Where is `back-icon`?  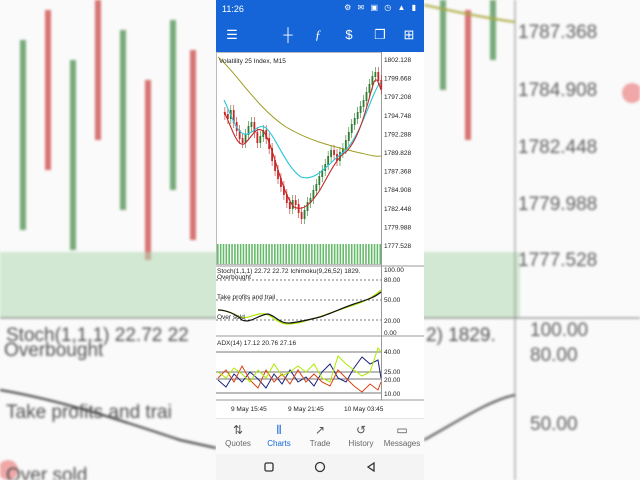 back-icon is located at coordinates (371, 467).